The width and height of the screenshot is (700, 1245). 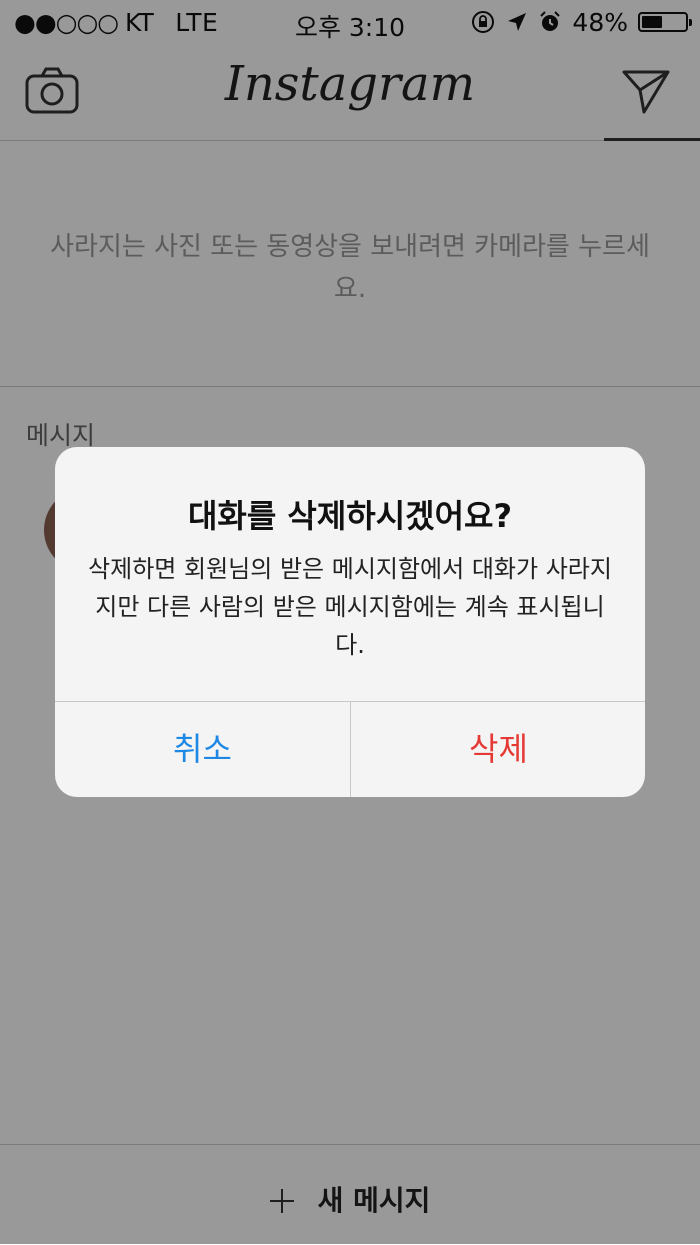 What do you see at coordinates (202, 749) in the screenshot?
I see `cancel-button: 취소` at bounding box center [202, 749].